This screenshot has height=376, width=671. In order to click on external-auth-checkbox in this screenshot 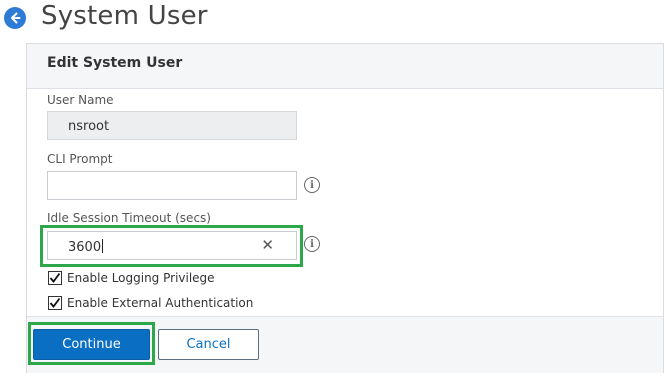, I will do `click(55, 303)`.